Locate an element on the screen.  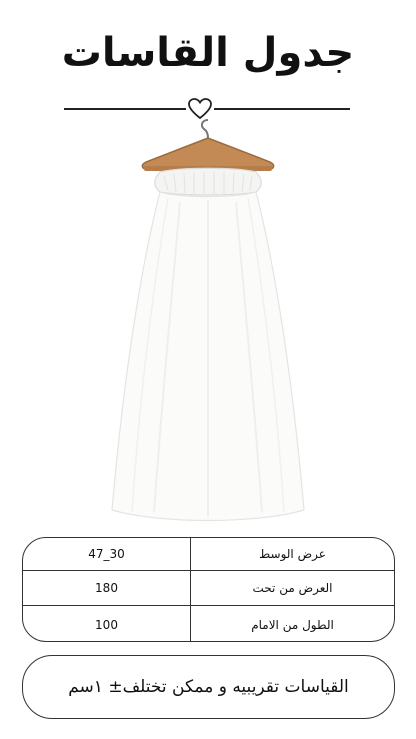
front-length-value: 100 is located at coordinates (107, 623).